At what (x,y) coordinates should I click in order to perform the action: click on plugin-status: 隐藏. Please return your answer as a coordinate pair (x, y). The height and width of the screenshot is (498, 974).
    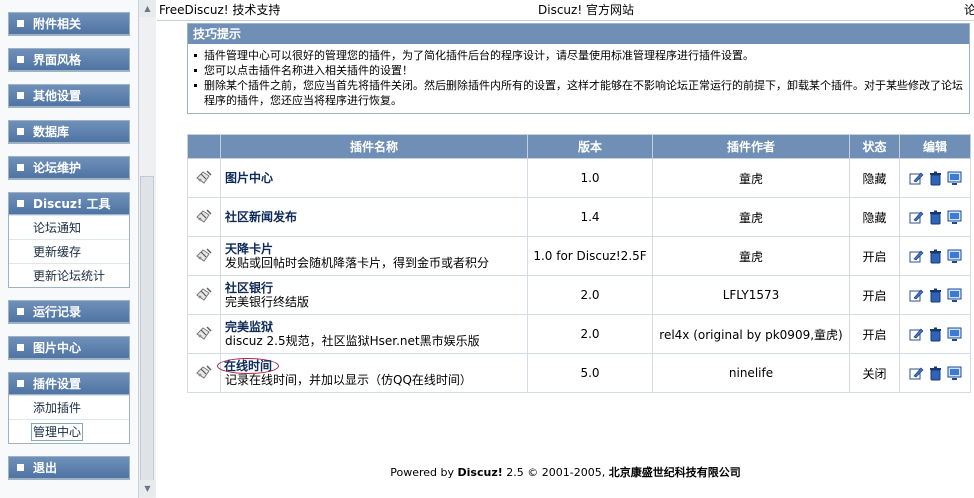
    Looking at the image, I should click on (874, 178).